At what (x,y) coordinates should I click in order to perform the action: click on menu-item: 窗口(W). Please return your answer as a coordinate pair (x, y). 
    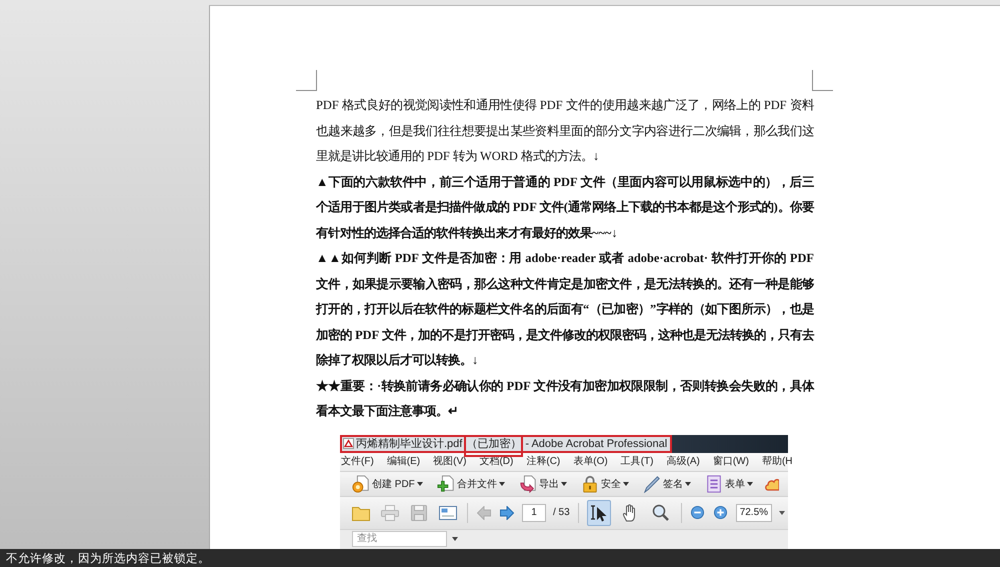
    Looking at the image, I should click on (730, 461).